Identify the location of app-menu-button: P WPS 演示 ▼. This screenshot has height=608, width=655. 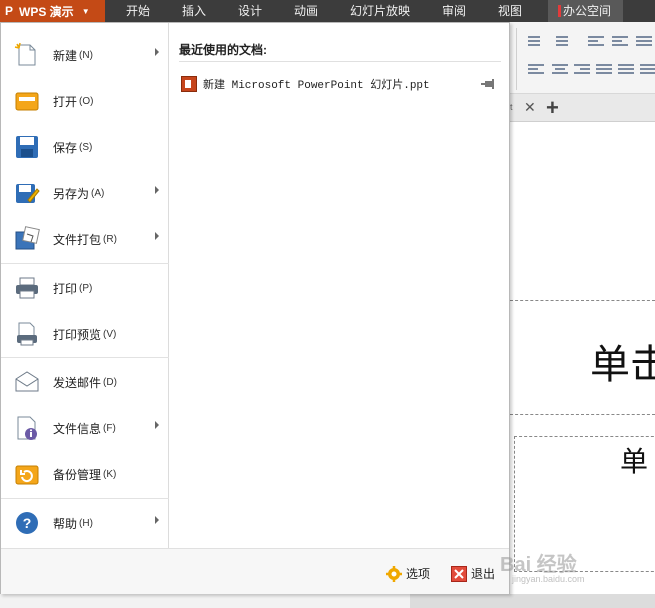
(52, 11).